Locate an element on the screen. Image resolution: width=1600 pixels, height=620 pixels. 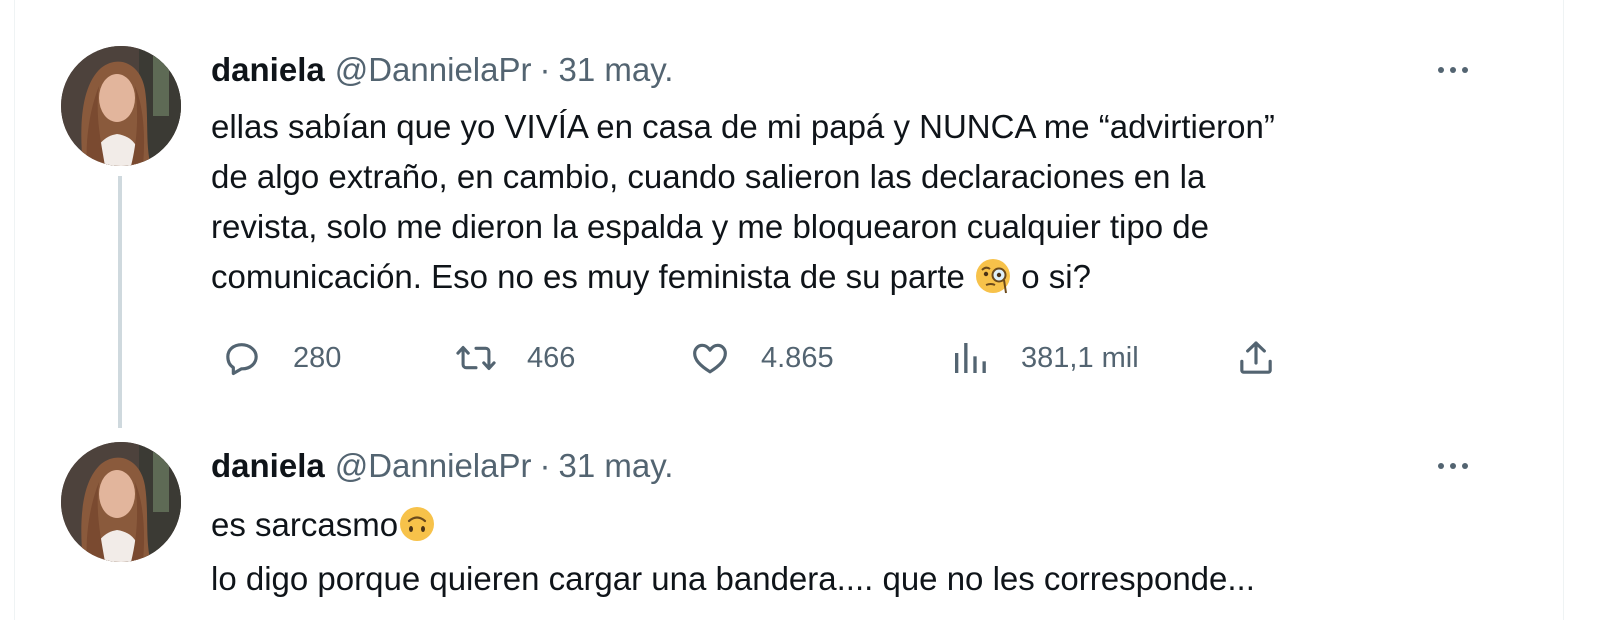
thread-connector-line is located at coordinates (120, 302).